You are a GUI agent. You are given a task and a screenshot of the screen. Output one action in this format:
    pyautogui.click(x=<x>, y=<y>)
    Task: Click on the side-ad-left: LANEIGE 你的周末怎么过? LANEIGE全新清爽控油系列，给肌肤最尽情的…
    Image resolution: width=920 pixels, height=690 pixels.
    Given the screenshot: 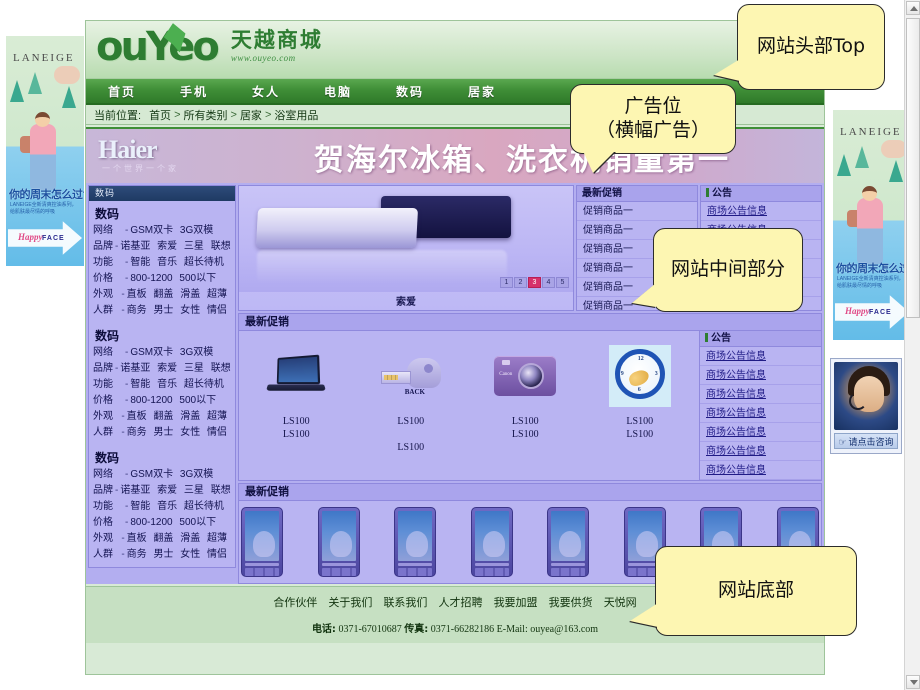 What is the action you would take?
    pyautogui.click(x=45, y=151)
    